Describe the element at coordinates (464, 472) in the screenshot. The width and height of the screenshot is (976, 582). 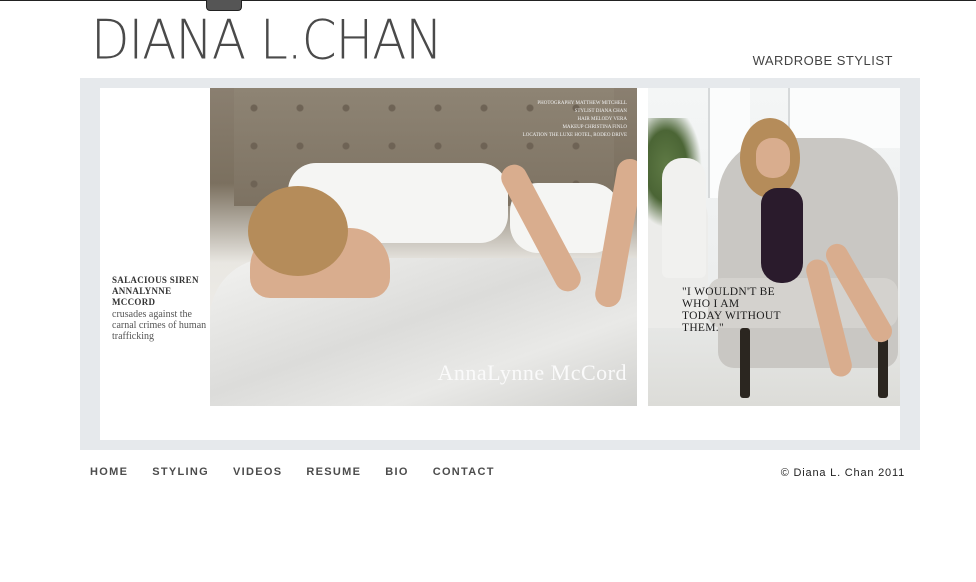
I see `nav-contact: CONTACT` at that location.